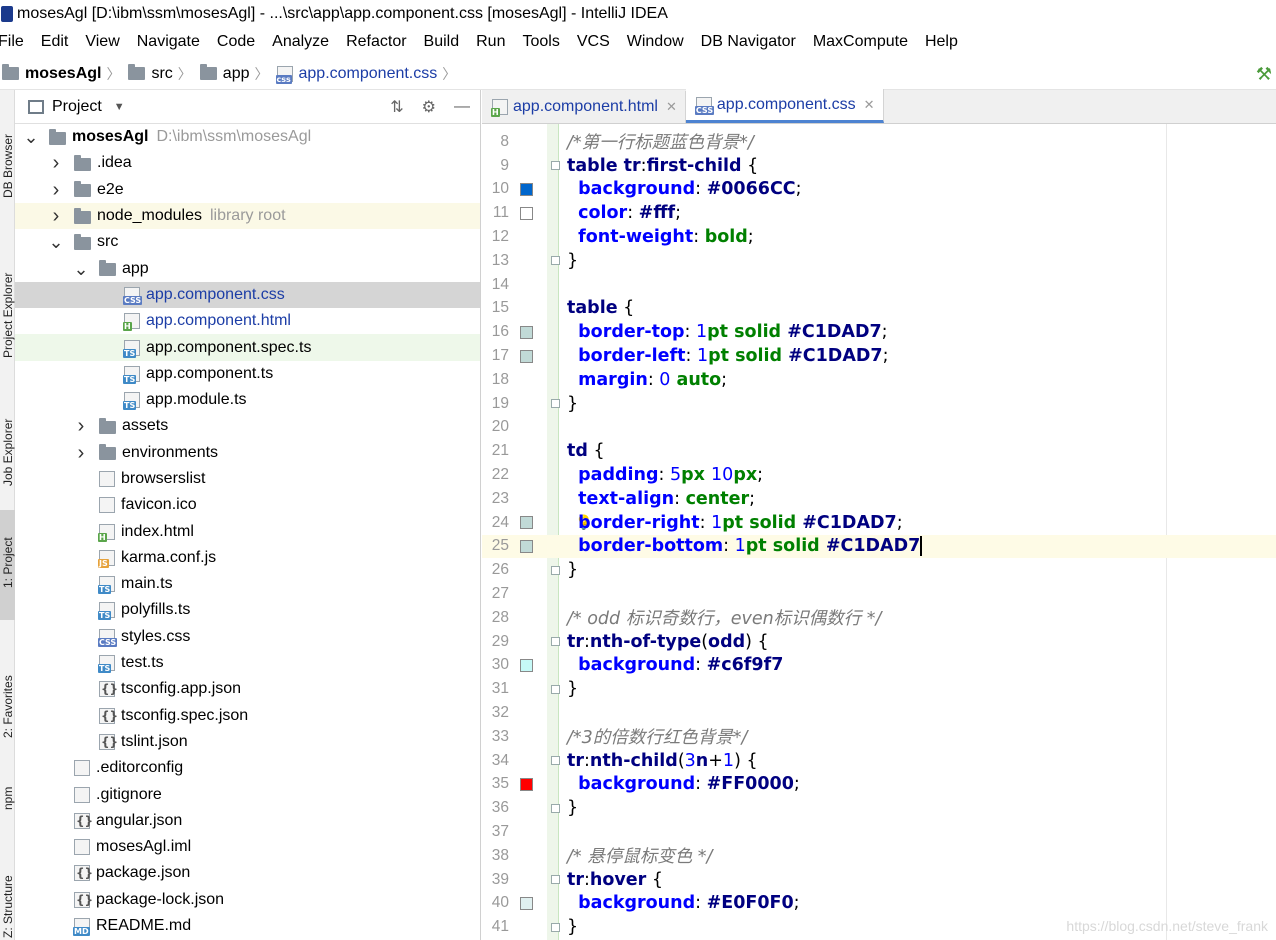 This screenshot has height=940, width=1276. Describe the element at coordinates (238, 74) in the screenshot. I see `breadcrumb-app: app 〉` at that location.